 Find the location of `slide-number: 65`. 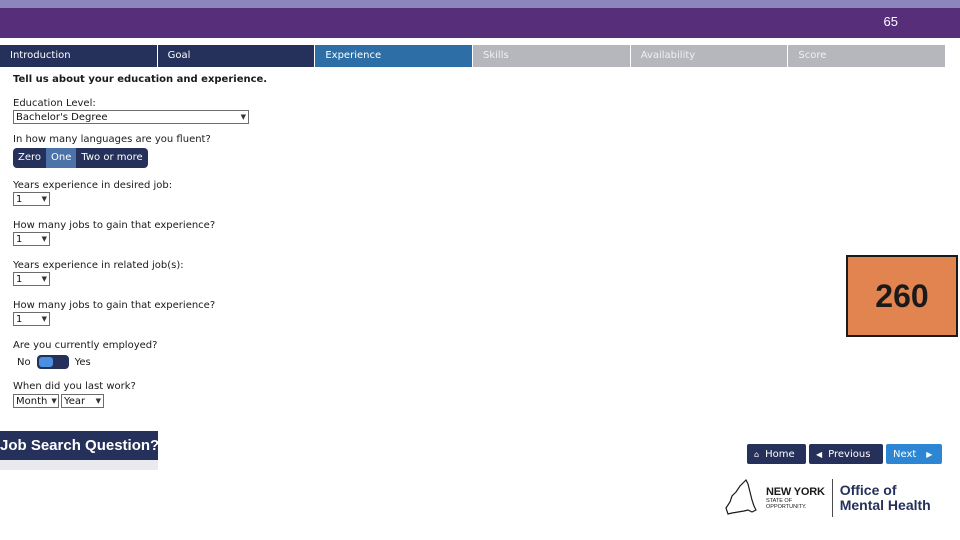

slide-number: 65 is located at coordinates (890, 21).